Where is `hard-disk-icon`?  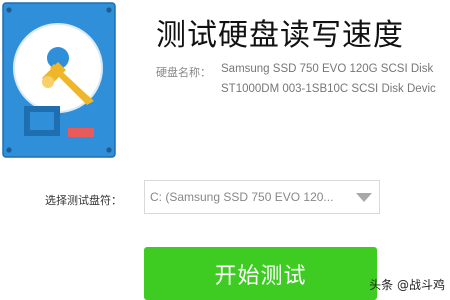
hard-disk-icon is located at coordinates (59, 80).